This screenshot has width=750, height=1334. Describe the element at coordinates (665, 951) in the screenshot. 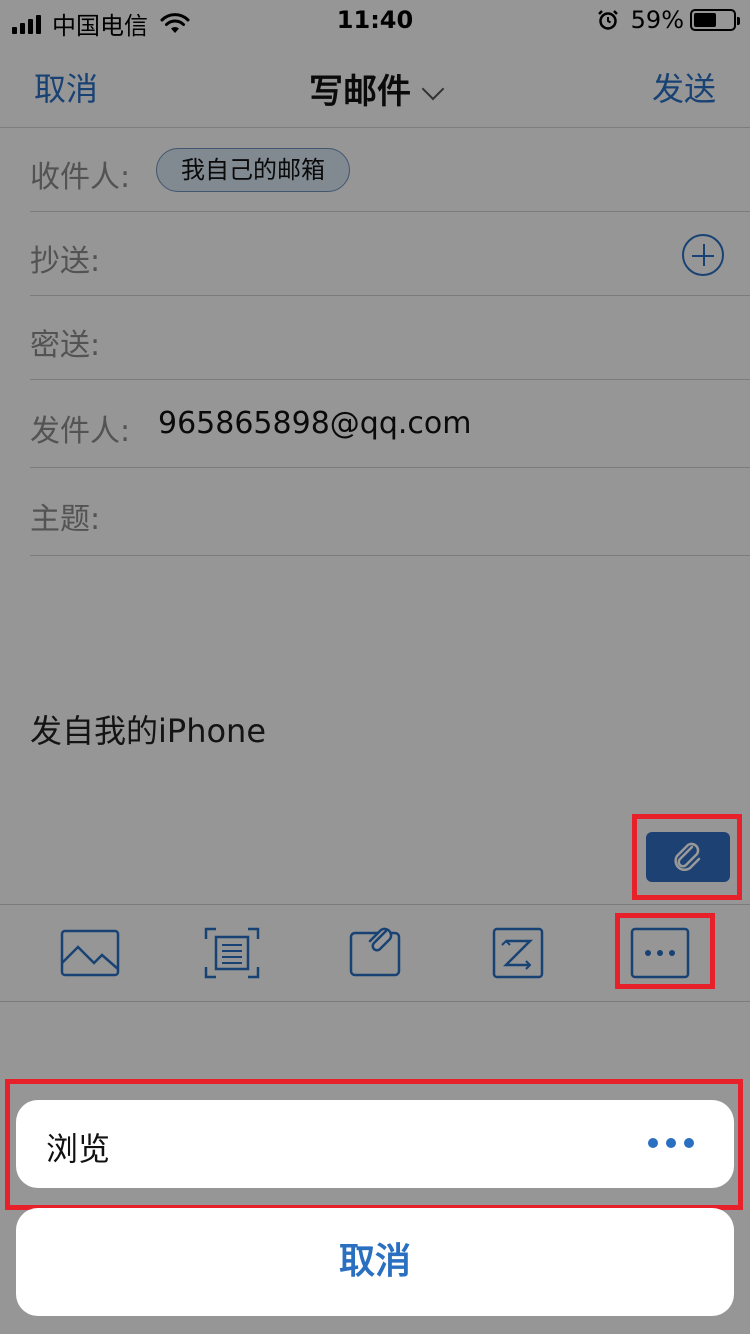

I see `highlight-more-tool` at that location.